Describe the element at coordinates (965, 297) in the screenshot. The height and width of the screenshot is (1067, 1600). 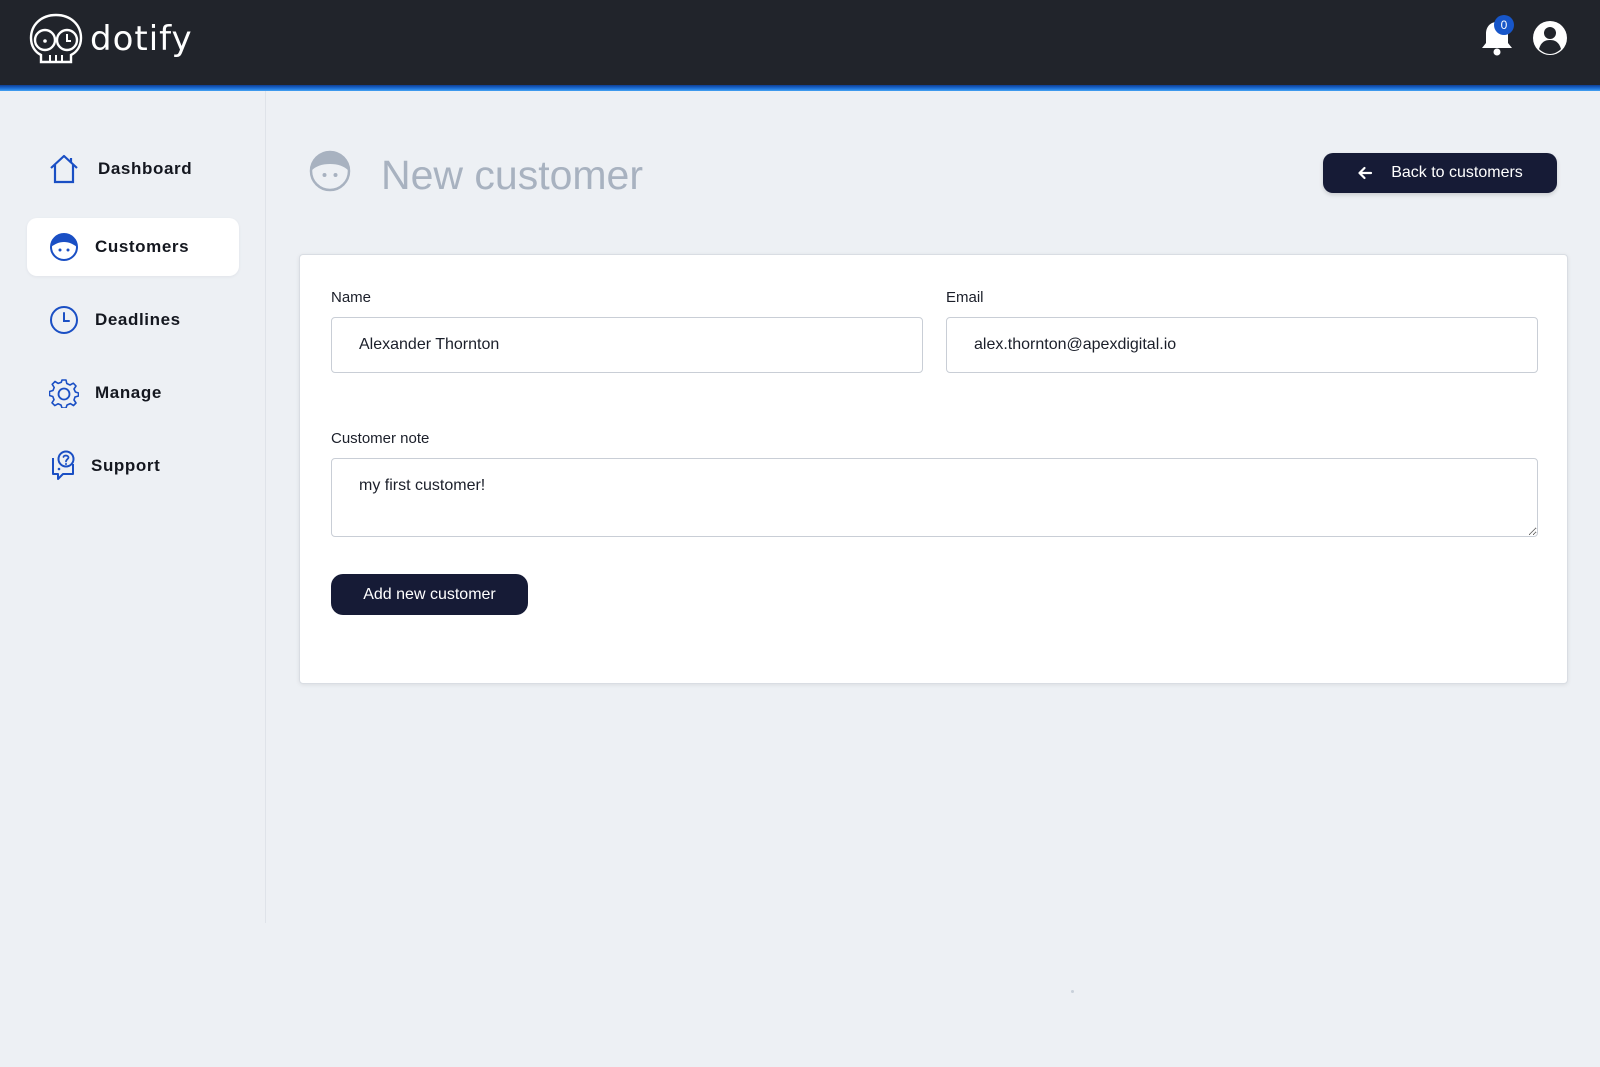
I see `email-label: Email` at that location.